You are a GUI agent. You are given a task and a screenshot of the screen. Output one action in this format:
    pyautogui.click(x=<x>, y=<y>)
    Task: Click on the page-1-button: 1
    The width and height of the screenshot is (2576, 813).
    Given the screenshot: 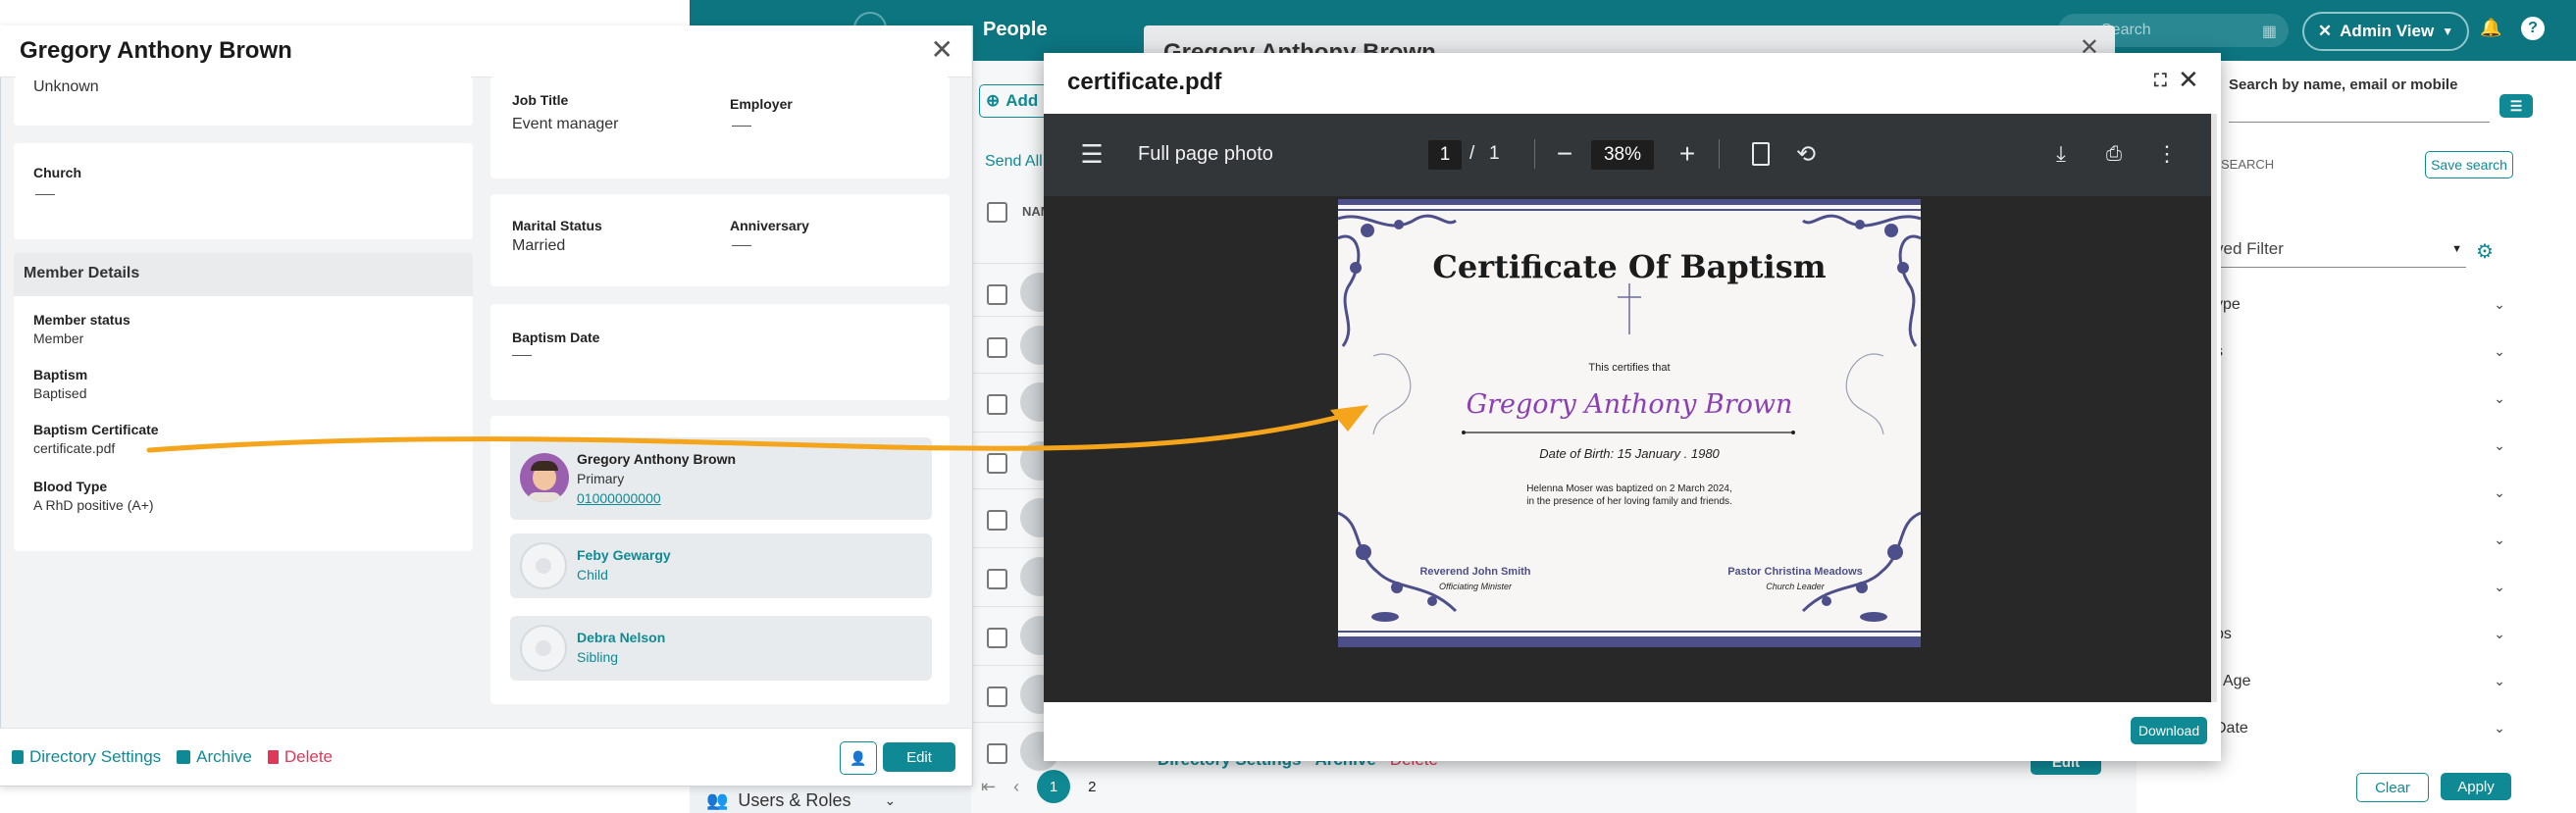 What is the action you would take?
    pyautogui.click(x=1054, y=786)
    